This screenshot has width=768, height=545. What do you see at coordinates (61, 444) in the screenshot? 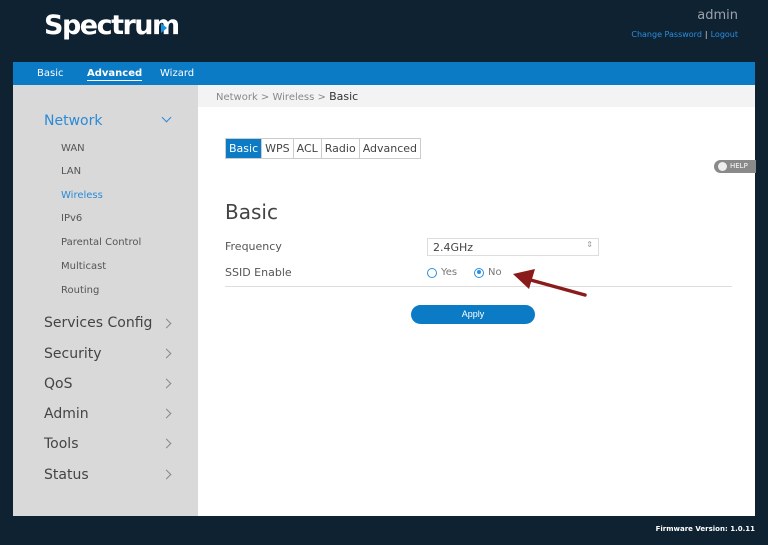
I see `sidebar-tools: Tools` at bounding box center [61, 444].